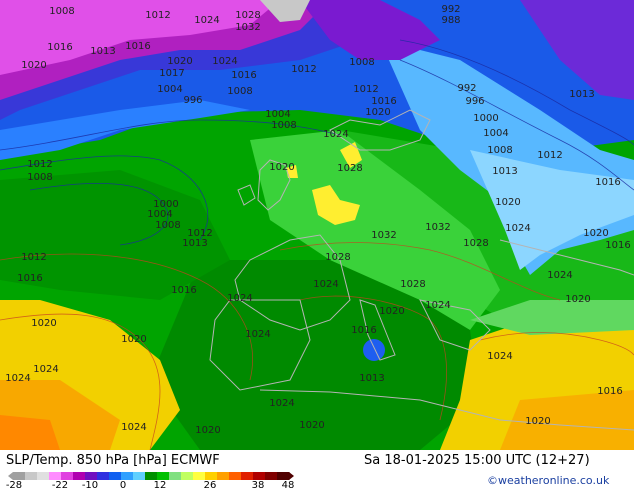  What do you see at coordinates (258, 485) in the screenshot?
I see `color-scale-tick: 38` at bounding box center [258, 485].